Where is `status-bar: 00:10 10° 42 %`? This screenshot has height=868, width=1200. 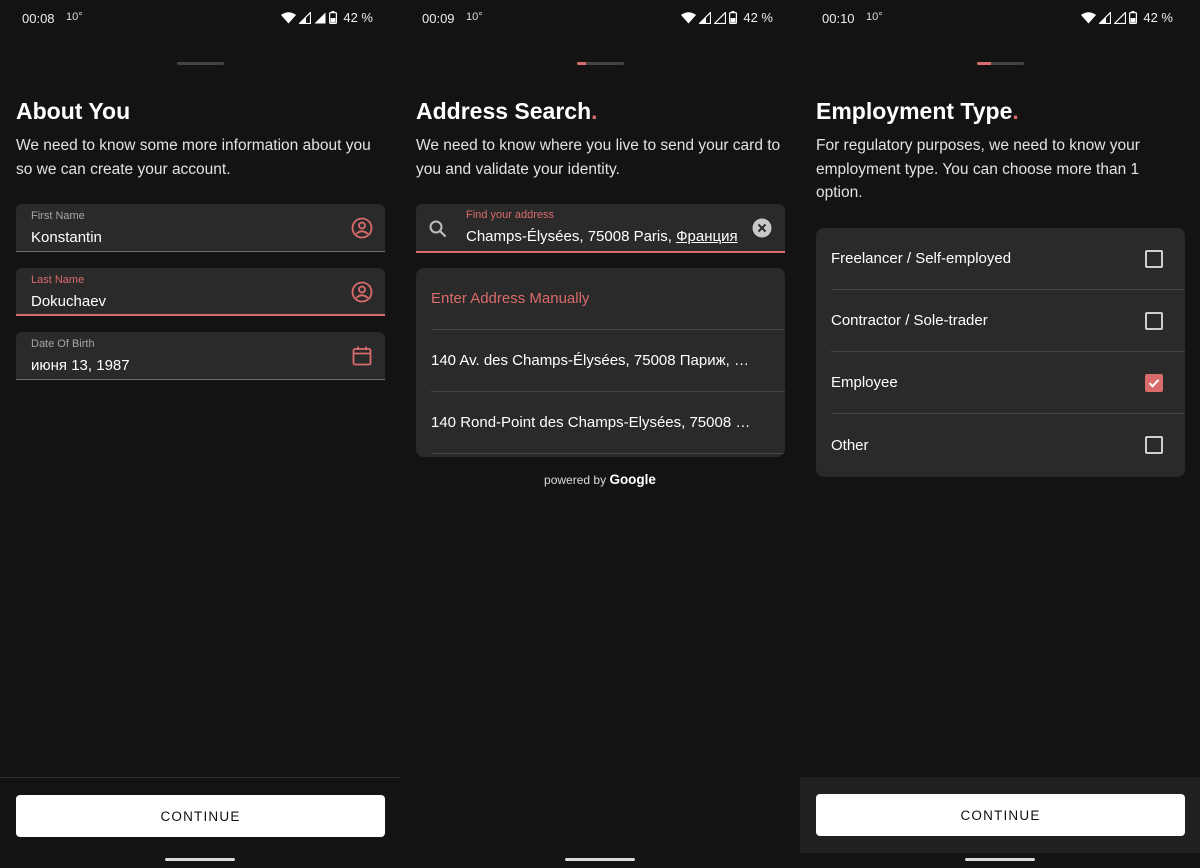 status-bar: 00:10 10° 42 % is located at coordinates (1000, 18).